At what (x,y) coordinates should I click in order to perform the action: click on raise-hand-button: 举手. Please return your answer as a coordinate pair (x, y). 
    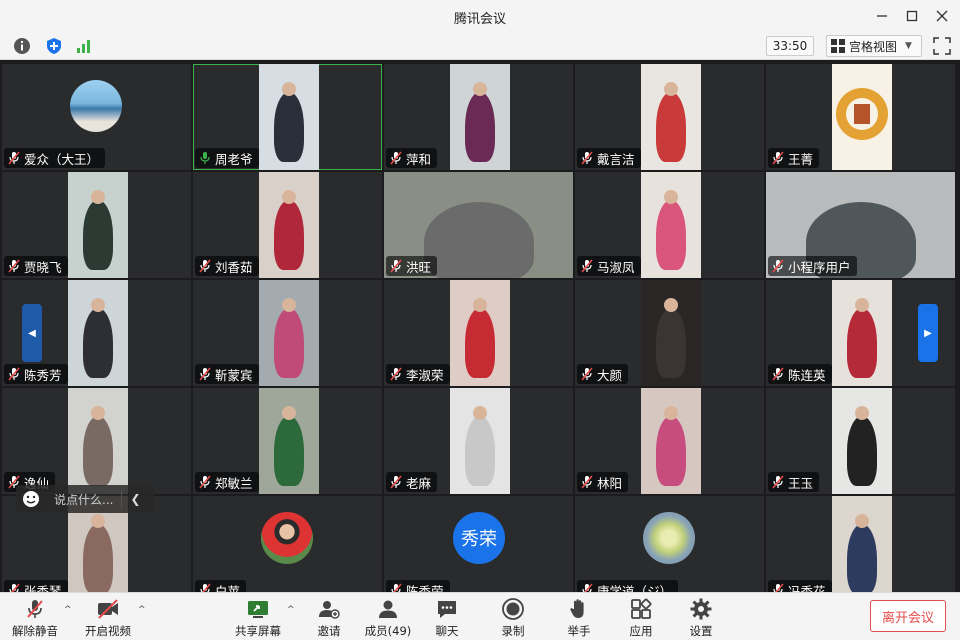
    Looking at the image, I should click on (579, 617).